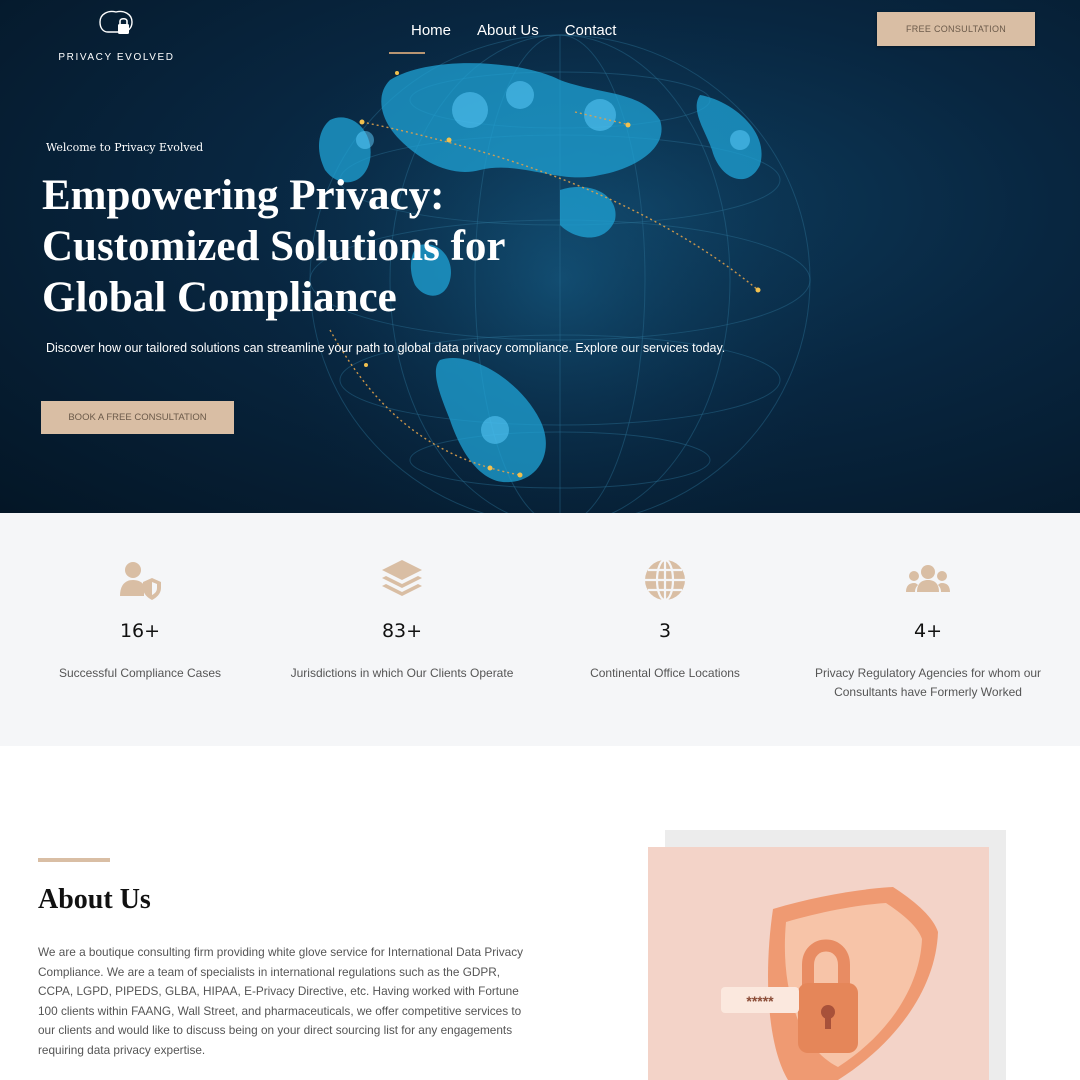 The height and width of the screenshot is (1080, 1080). I want to click on hero-title-line: Customized Solutions for, so click(274, 246).